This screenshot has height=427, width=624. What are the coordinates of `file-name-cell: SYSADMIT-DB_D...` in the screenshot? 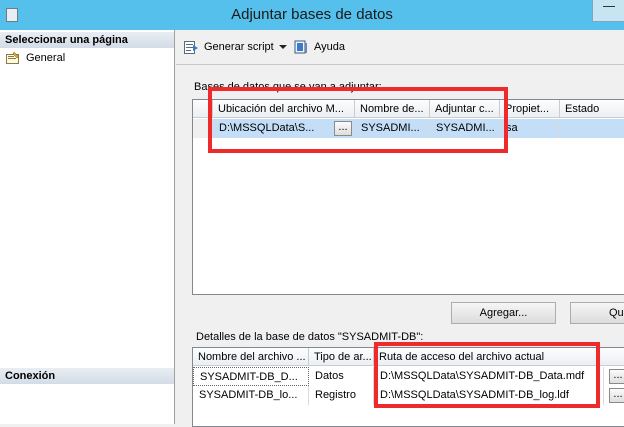 It's located at (251, 376).